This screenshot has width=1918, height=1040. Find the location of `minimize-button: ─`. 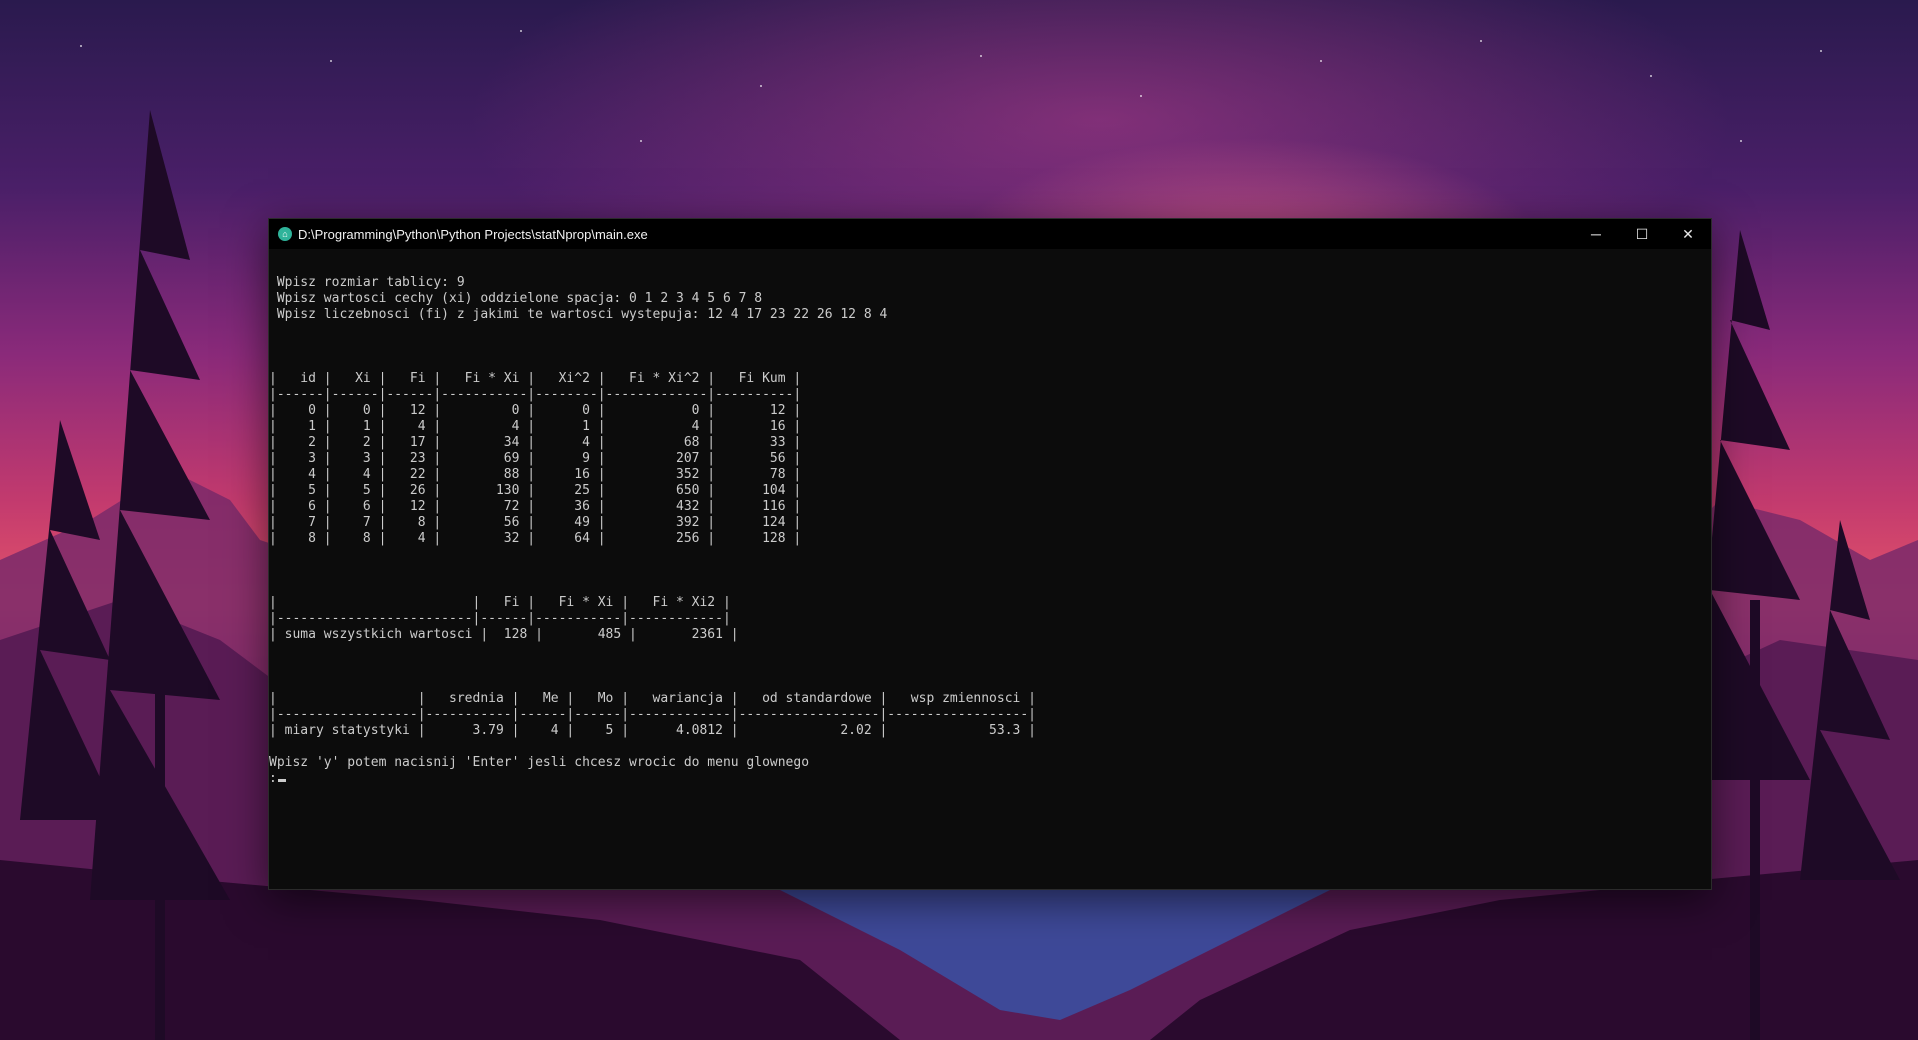

minimize-button: ─ is located at coordinates (1596, 234).